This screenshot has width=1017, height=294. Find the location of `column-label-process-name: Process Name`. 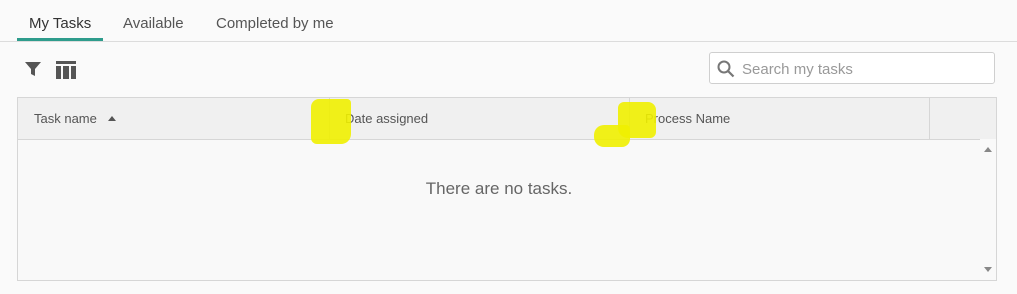

column-label-process-name: Process Name is located at coordinates (688, 118).